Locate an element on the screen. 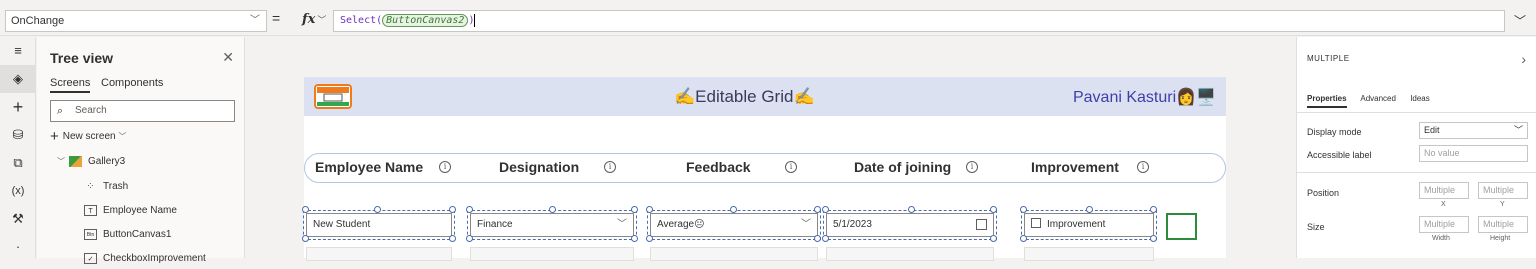 The image size is (1536, 269). tree-item-checkboximprovement: ✓ CheckboxImprovement is located at coordinates (145, 259).